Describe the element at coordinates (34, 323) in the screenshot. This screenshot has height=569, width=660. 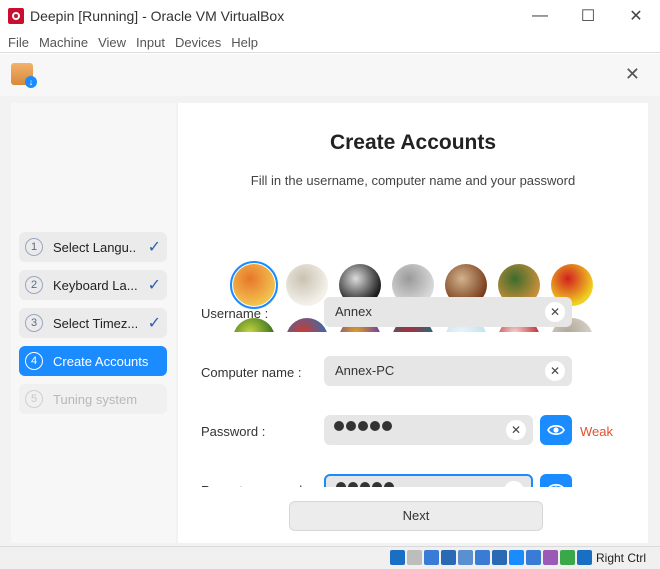
I see `step-number: 3` at that location.